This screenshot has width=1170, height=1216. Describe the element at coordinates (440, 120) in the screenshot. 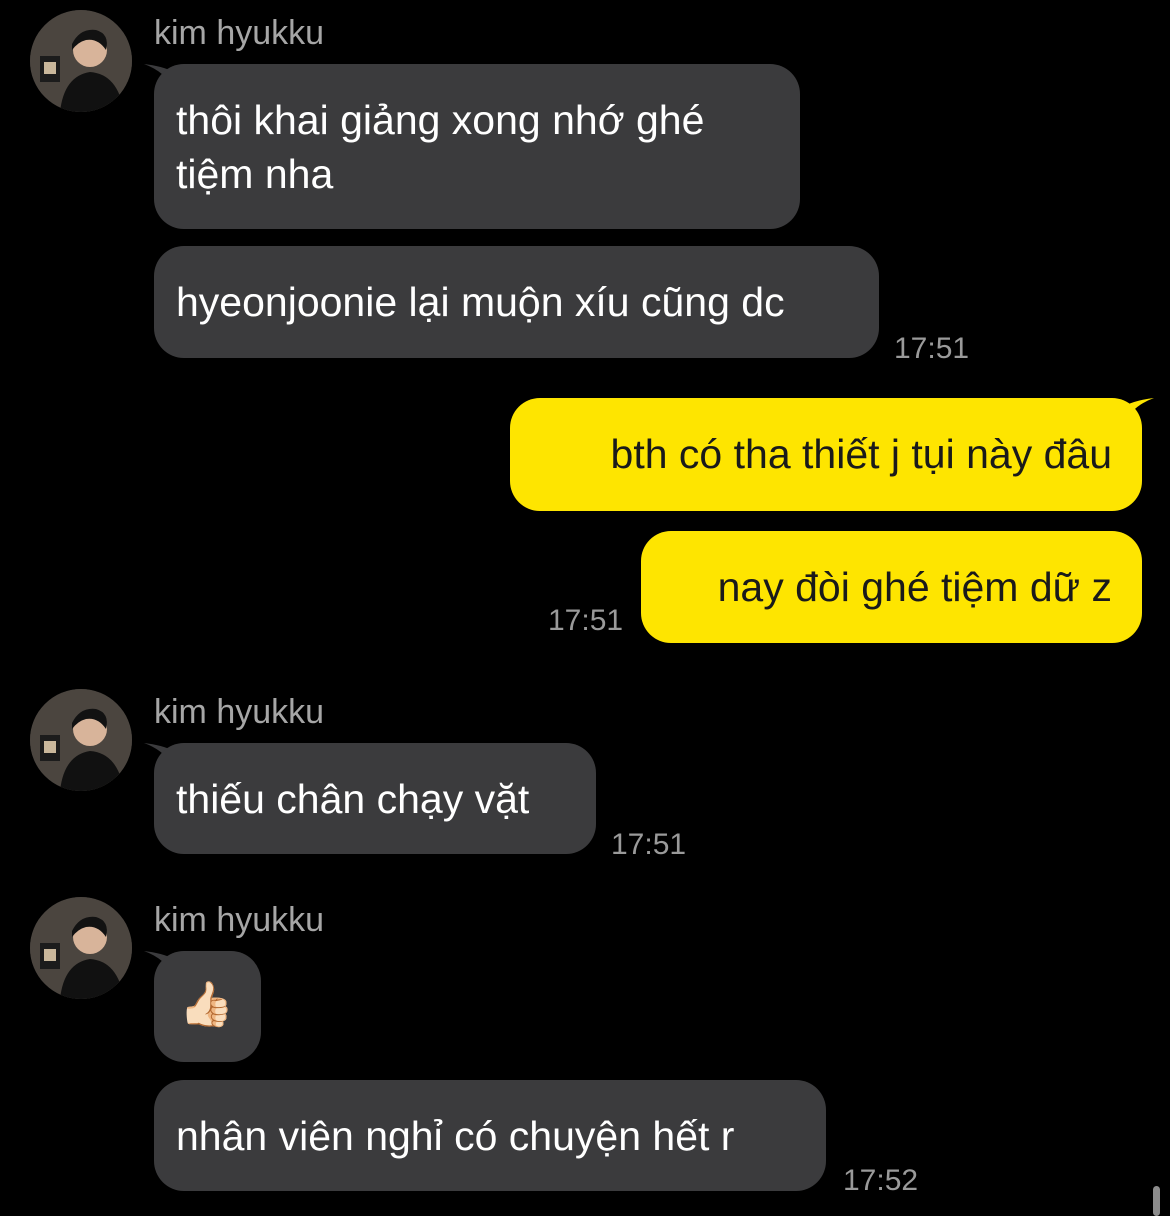

I see `message-text: thôi khai giảng xong nhớ ghé` at that location.